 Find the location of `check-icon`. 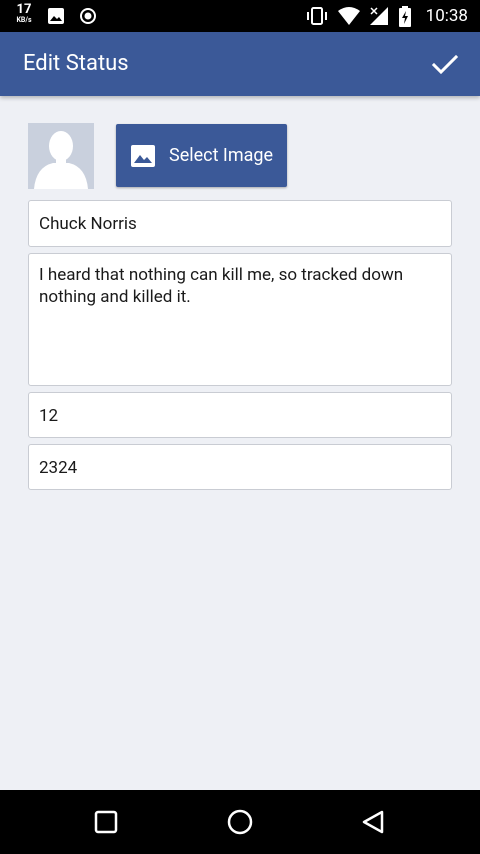

check-icon is located at coordinates (445, 64).